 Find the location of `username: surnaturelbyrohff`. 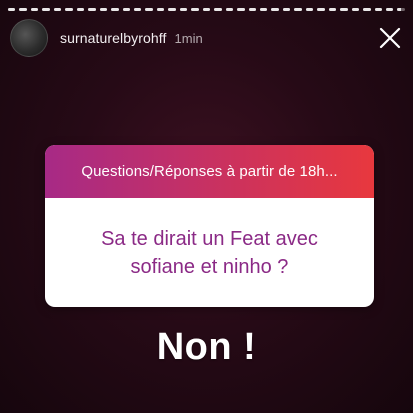

username: surnaturelbyrohff is located at coordinates (113, 38).